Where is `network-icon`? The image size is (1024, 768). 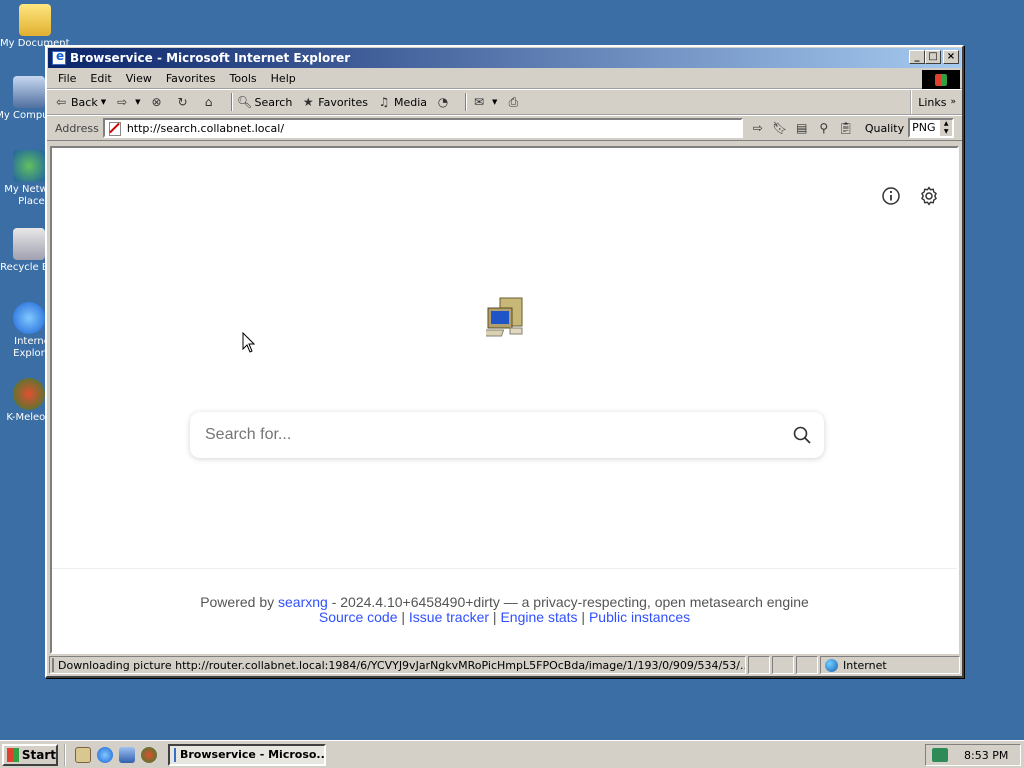
network-icon is located at coordinates (29, 166).